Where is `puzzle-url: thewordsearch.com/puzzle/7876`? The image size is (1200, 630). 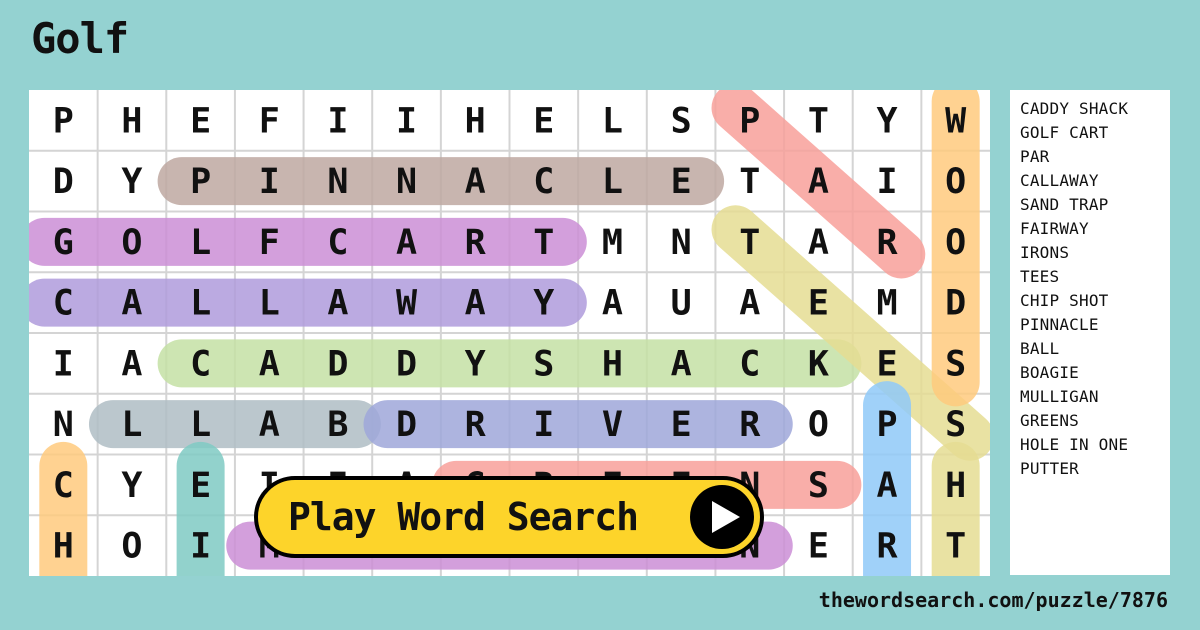
puzzle-url: thewordsearch.com/puzzle/7876 is located at coordinates (993, 600).